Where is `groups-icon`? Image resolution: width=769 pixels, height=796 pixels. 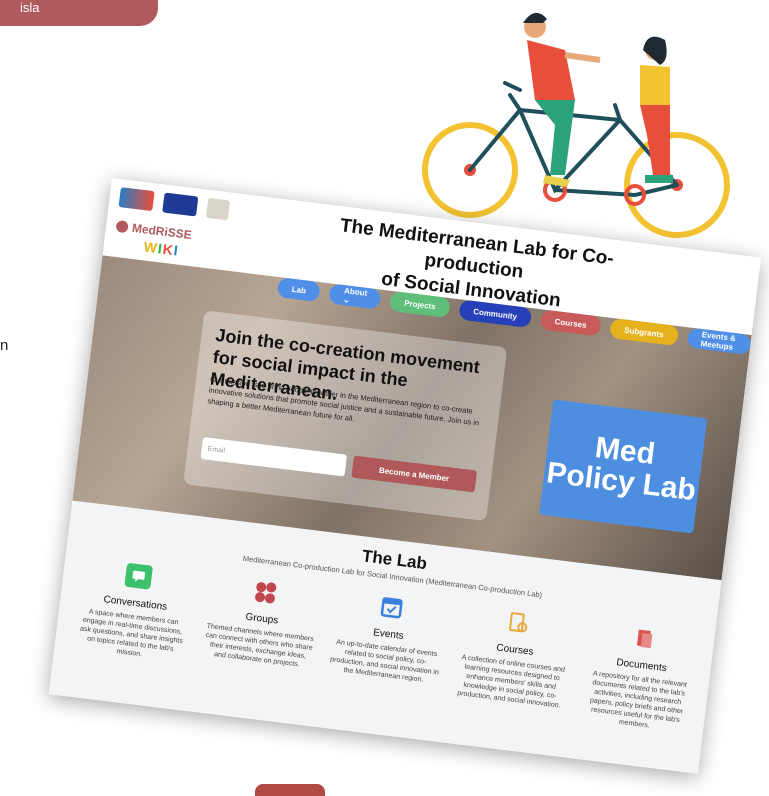
groups-icon is located at coordinates (265, 591).